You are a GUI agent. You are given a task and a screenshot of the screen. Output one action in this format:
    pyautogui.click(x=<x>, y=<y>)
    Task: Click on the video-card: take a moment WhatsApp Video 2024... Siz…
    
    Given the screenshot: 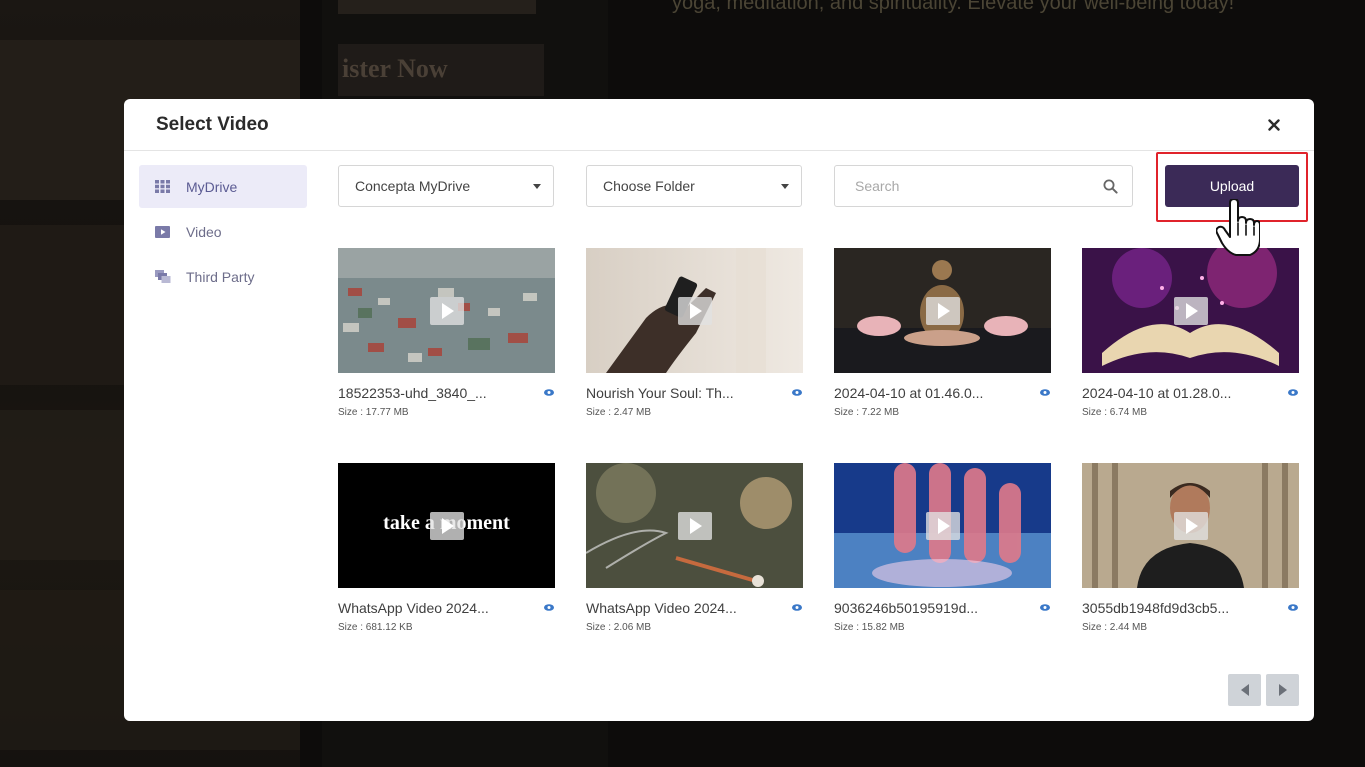 What is the action you would take?
    pyautogui.click(x=447, y=548)
    